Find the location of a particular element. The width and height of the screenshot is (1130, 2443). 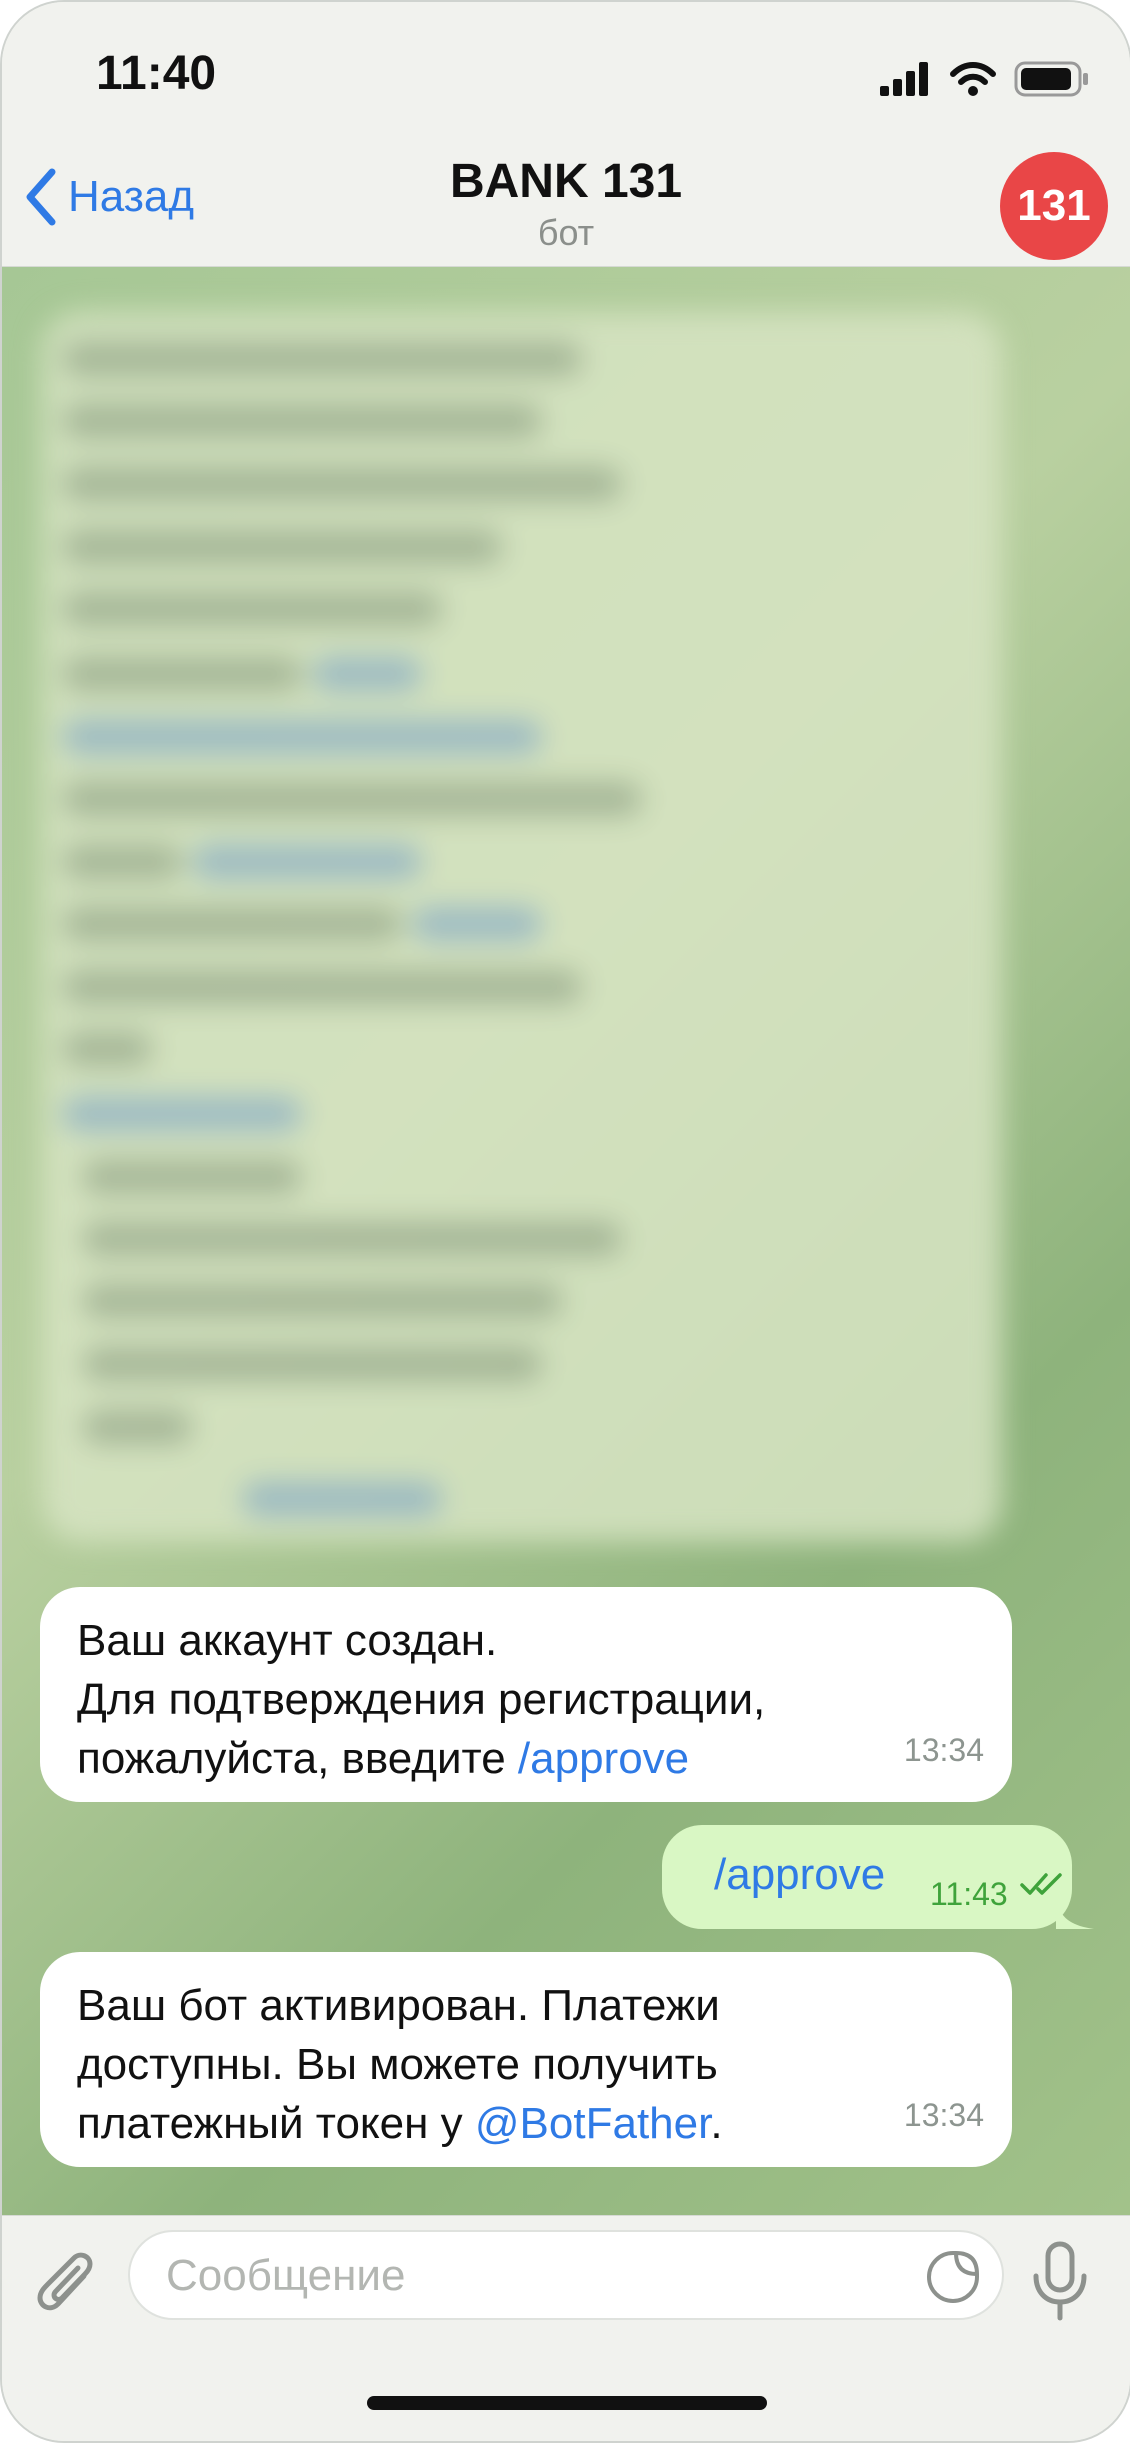

message-line: платежный токен у is located at coordinates (276, 2123).